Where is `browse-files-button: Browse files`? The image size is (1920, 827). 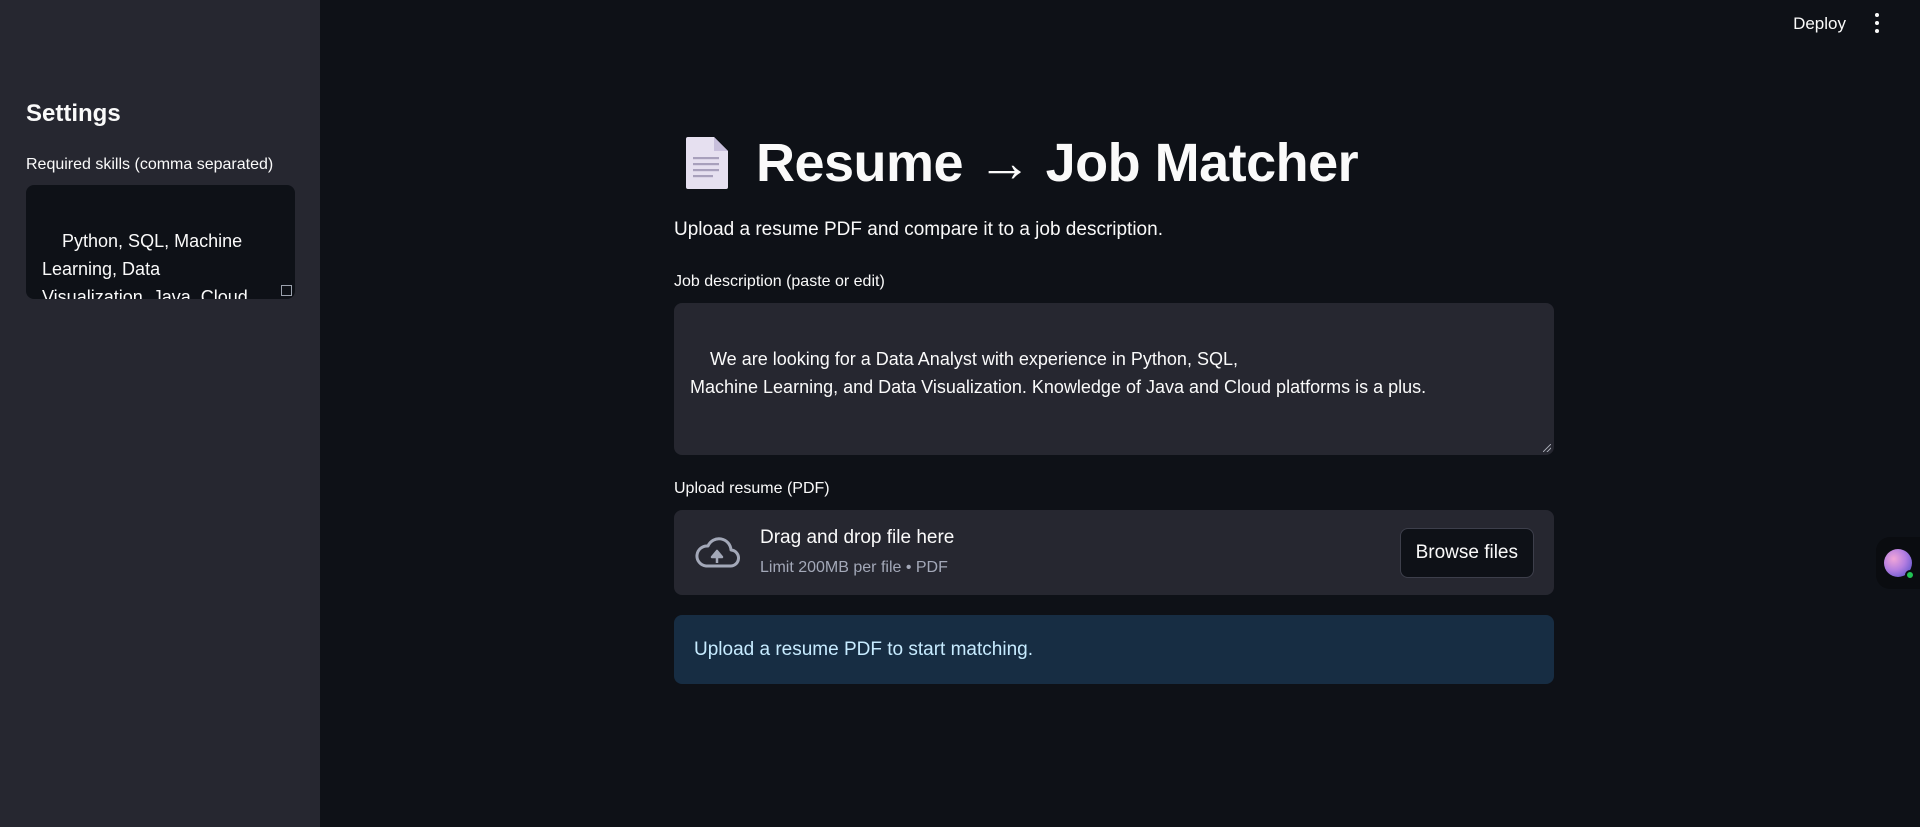 browse-files-button: Browse files is located at coordinates (1466, 553).